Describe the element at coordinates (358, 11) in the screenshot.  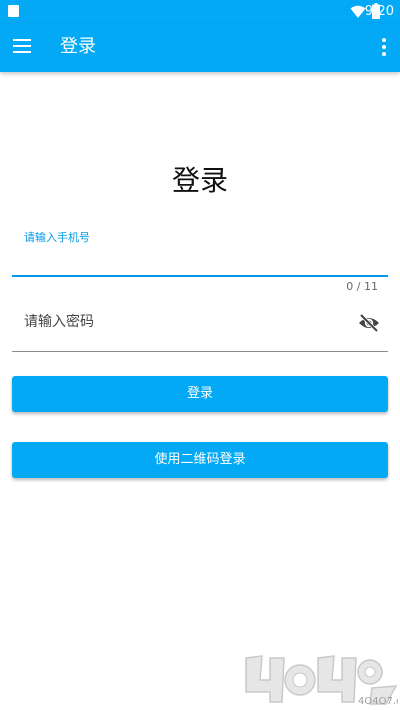
I see `wifi-icon` at that location.